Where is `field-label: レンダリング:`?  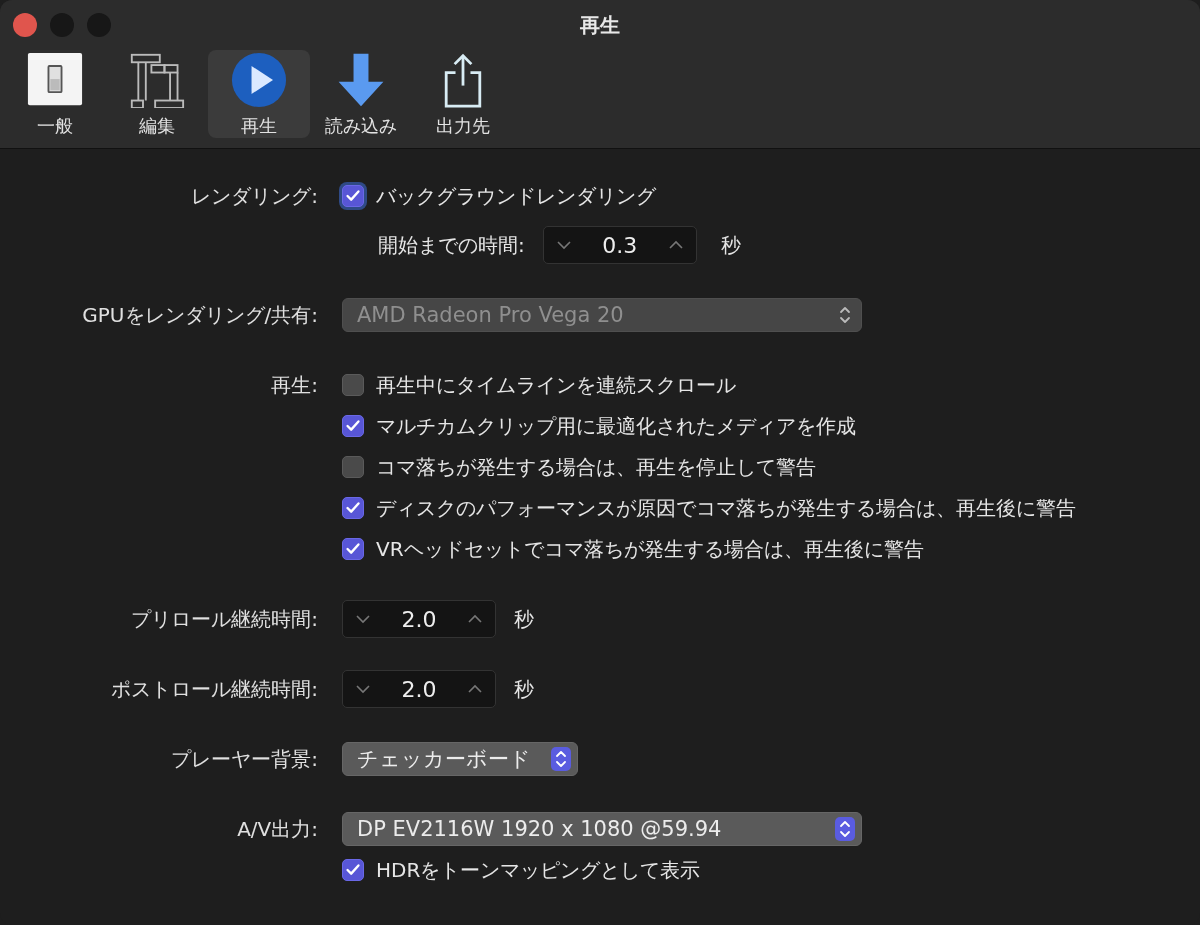 field-label: レンダリング: is located at coordinates (254, 196).